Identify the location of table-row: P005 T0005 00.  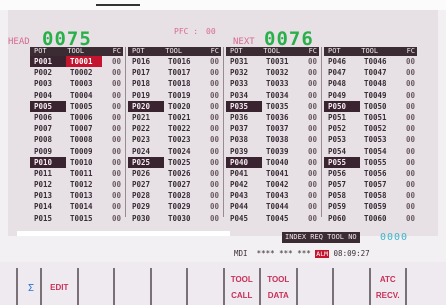
(76, 106).